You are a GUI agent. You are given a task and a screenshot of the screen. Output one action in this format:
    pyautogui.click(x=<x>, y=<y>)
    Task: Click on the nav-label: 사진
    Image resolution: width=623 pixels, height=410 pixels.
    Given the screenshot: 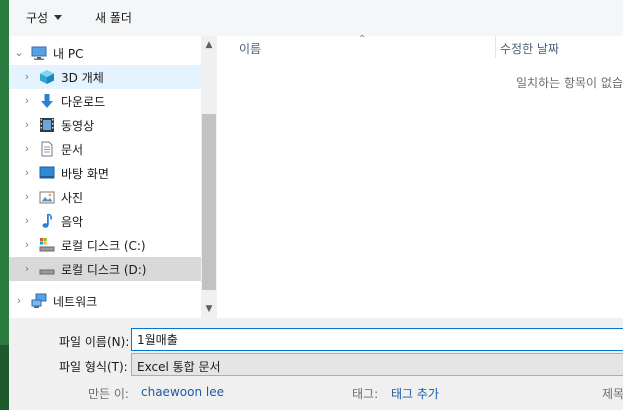 What is the action you would take?
    pyautogui.click(x=72, y=198)
    